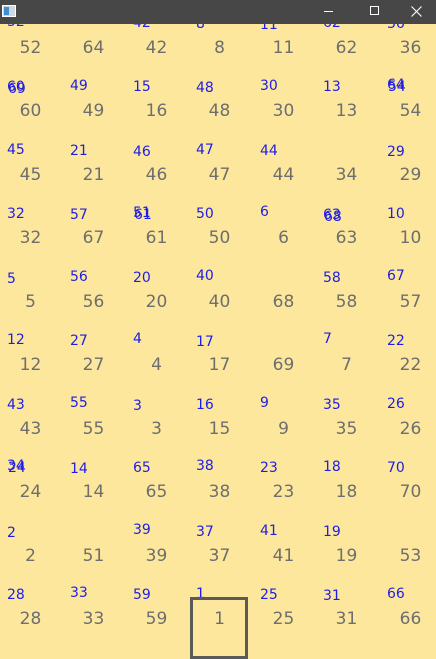  I want to click on tile-overlay-number: 50, so click(205, 214).